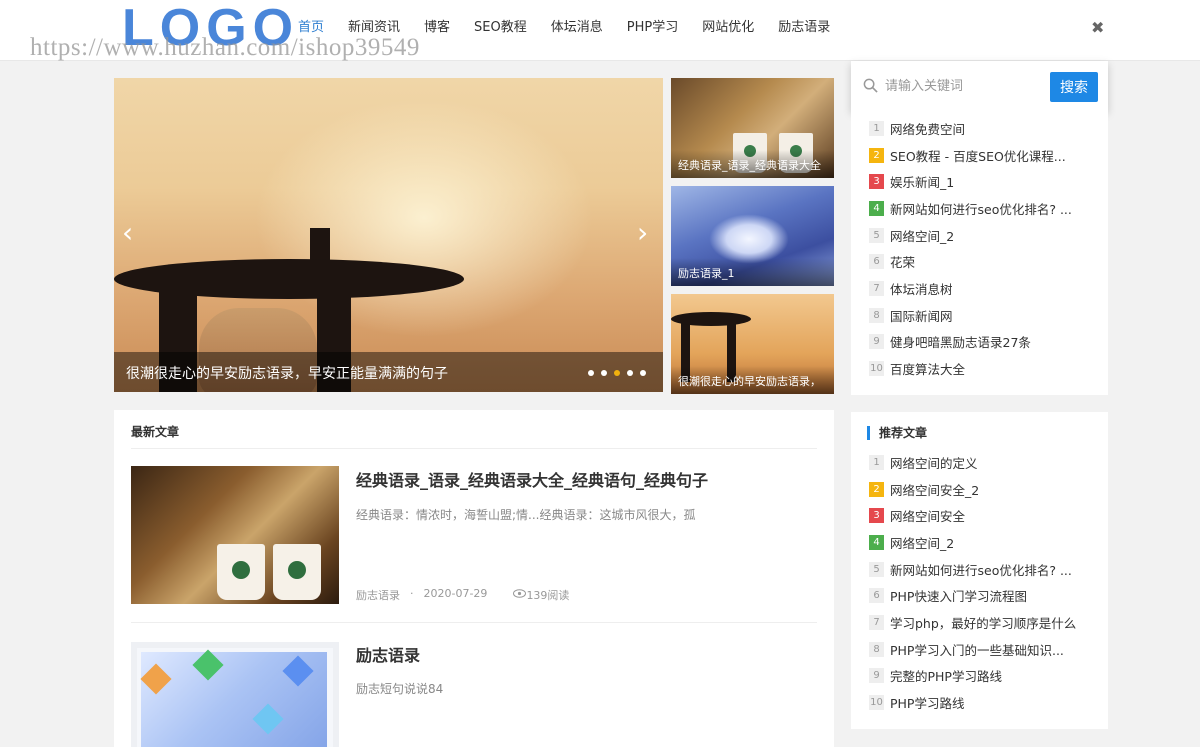 The width and height of the screenshot is (1200, 747). I want to click on list-item: 7 学习php，最好的学习顺序是什么, so click(979, 622).